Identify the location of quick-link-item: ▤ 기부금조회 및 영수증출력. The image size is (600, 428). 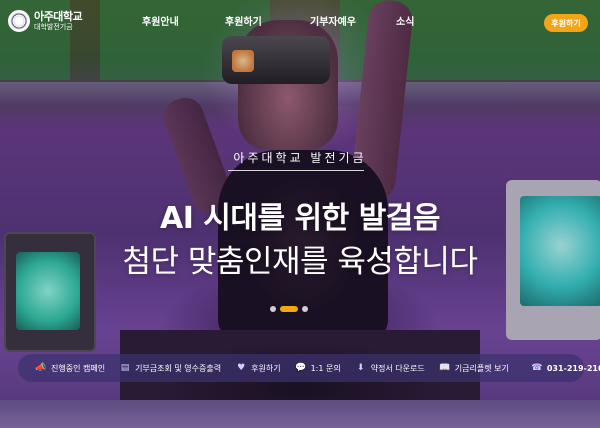
(170, 368).